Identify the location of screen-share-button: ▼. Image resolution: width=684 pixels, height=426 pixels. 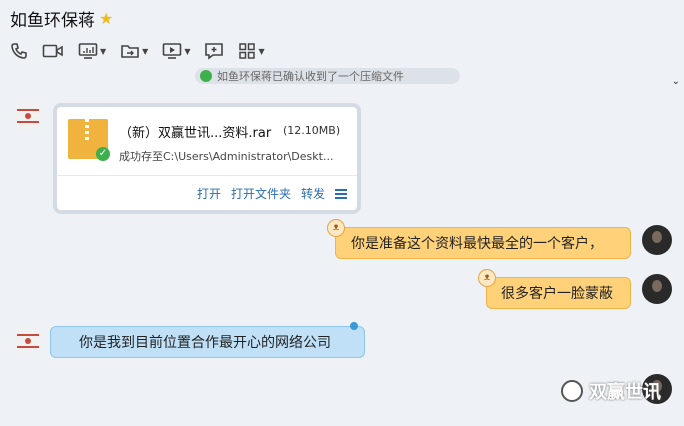
(92, 51).